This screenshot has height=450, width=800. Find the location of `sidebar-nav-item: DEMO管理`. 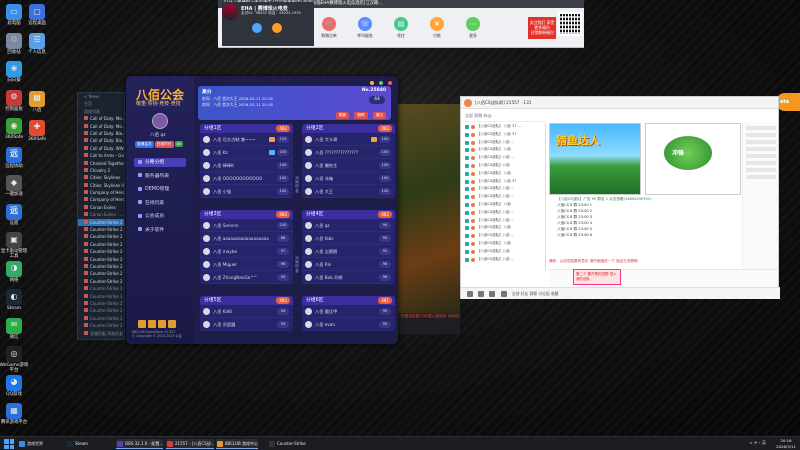

sidebar-nav-item: DEMO管理 is located at coordinates (160, 189).